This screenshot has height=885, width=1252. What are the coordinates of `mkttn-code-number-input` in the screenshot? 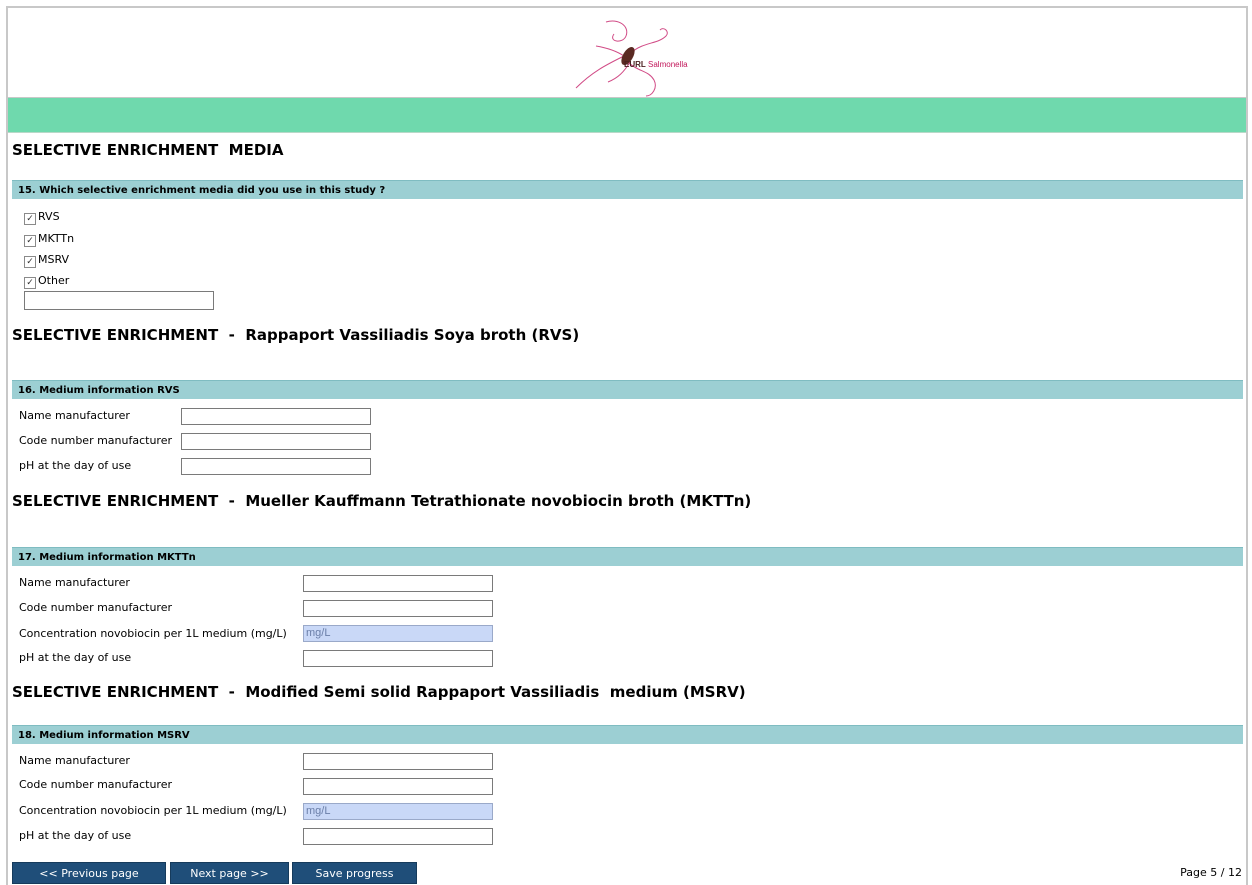 It's located at (398, 608).